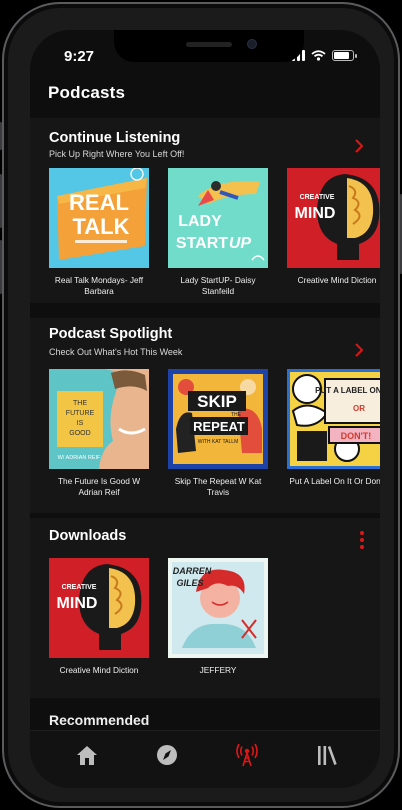 This screenshot has width=402, height=810. I want to click on battery-icon, so click(344, 55).